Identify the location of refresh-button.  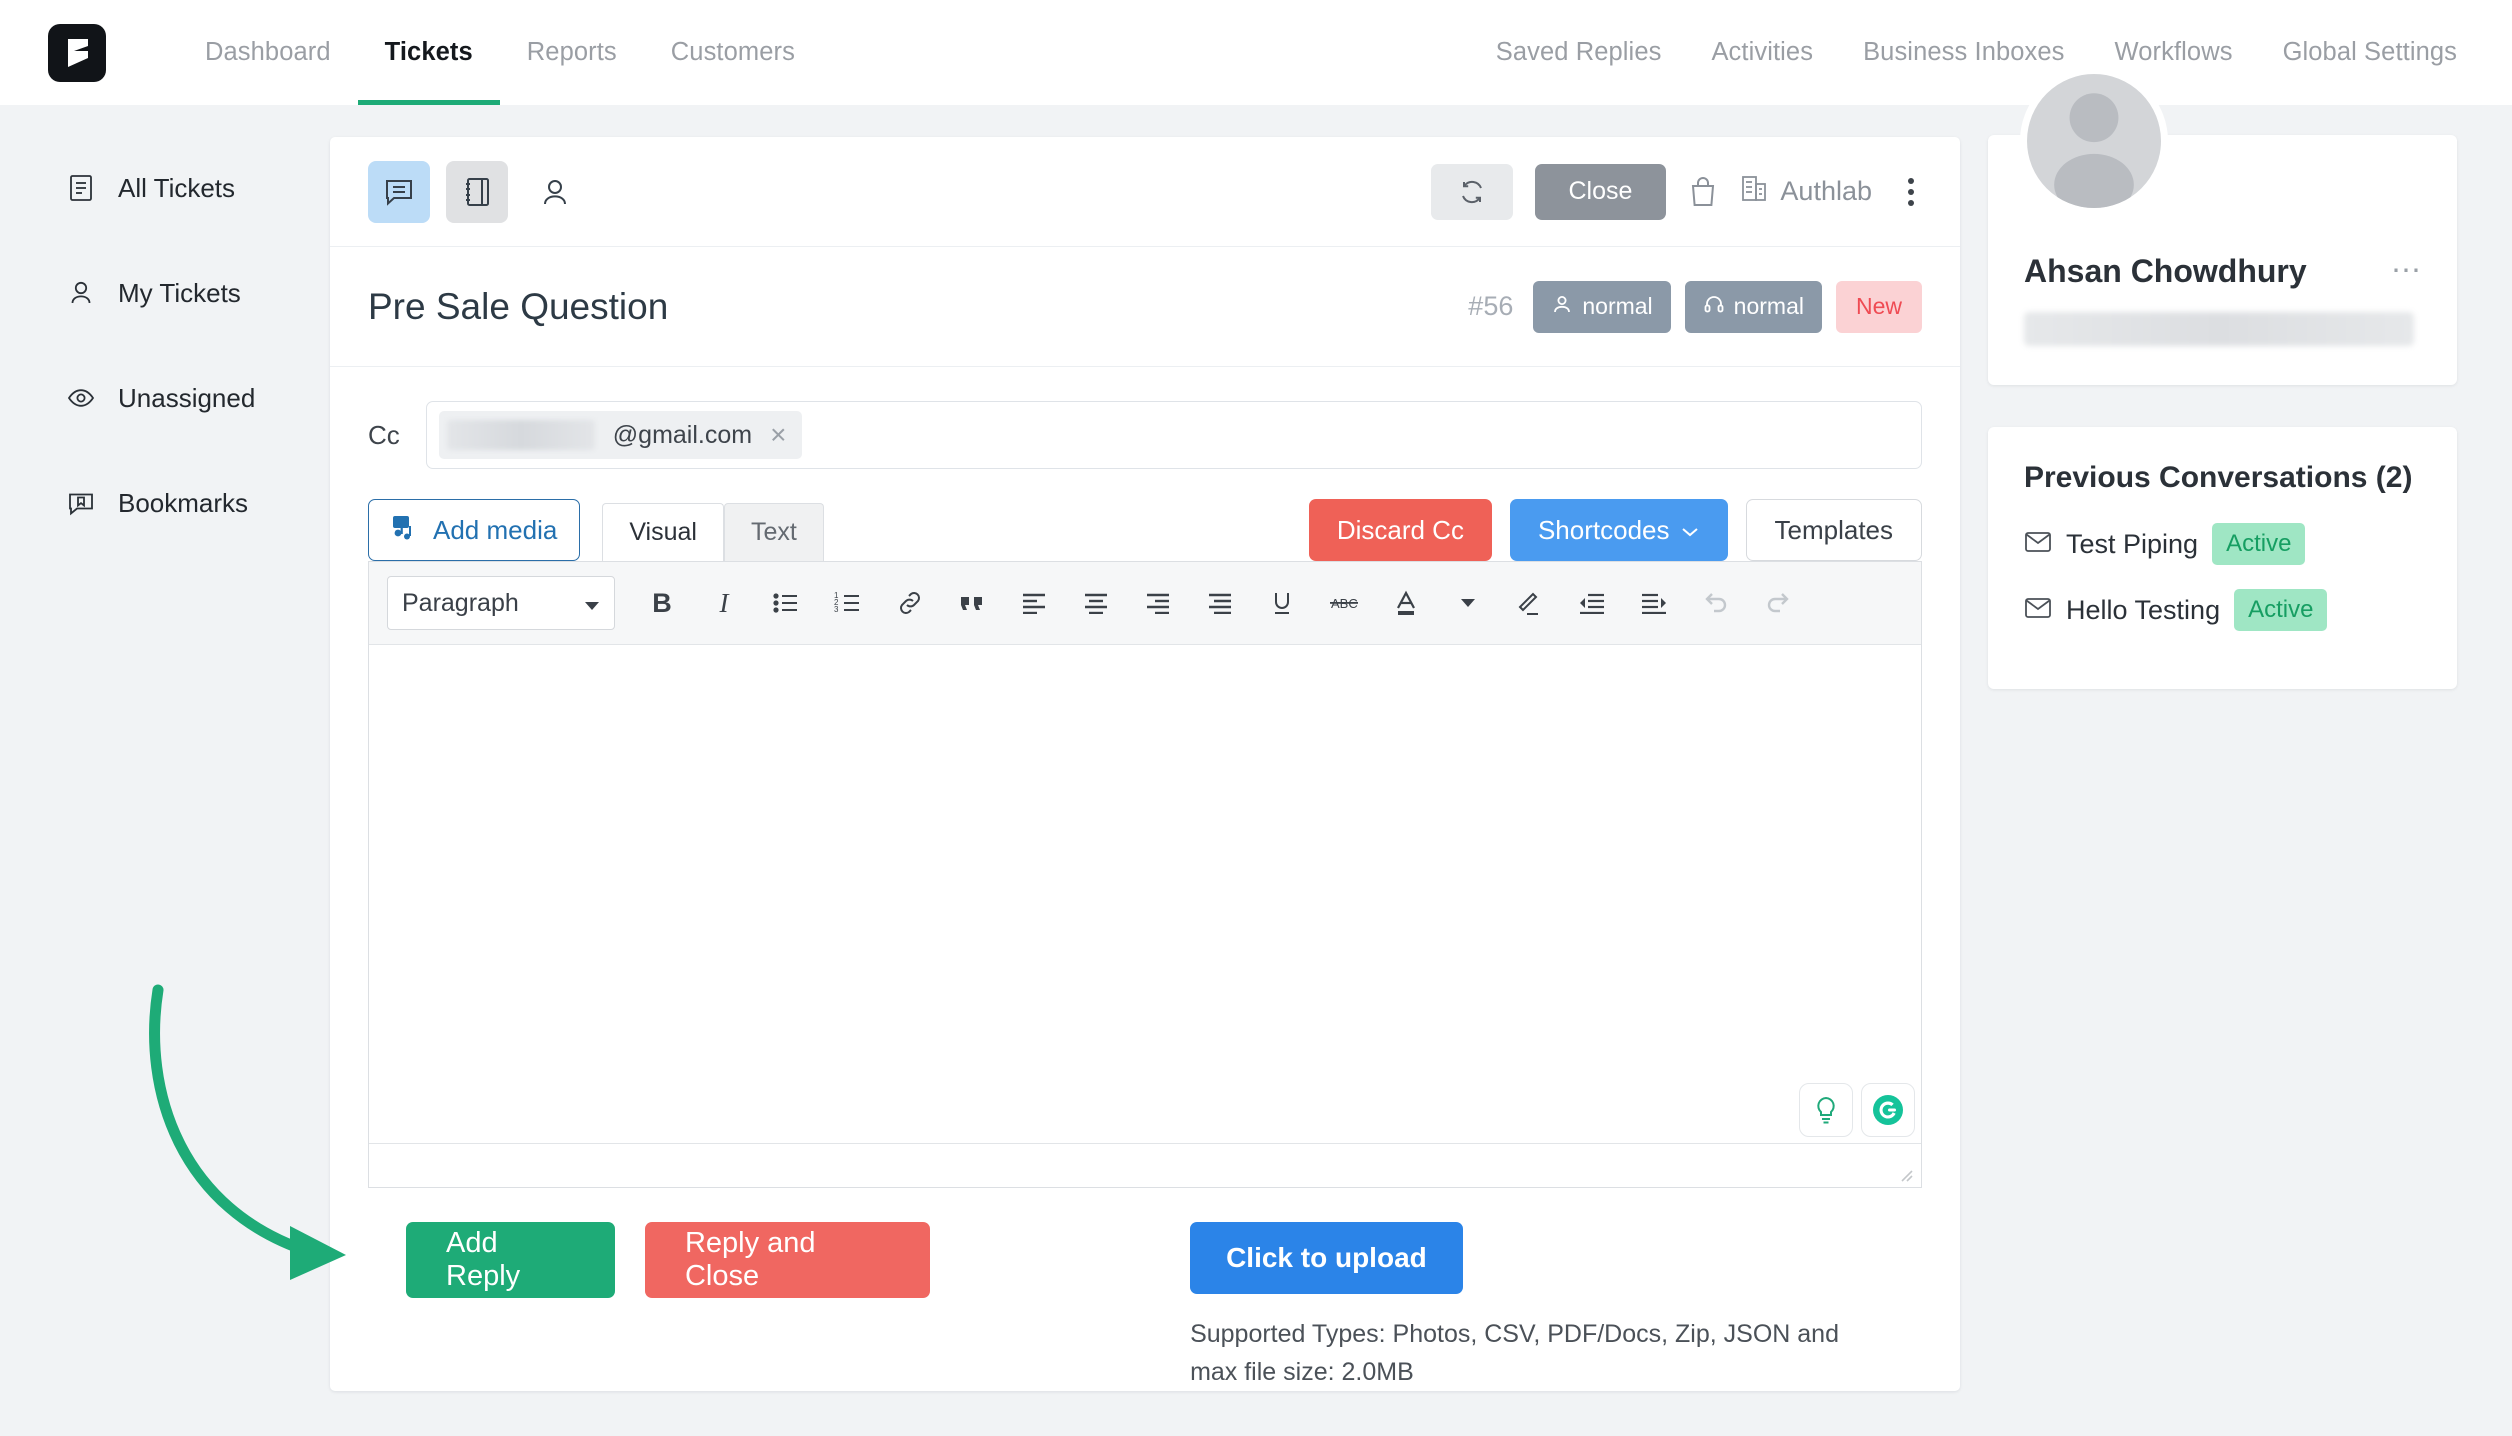
(1471, 191).